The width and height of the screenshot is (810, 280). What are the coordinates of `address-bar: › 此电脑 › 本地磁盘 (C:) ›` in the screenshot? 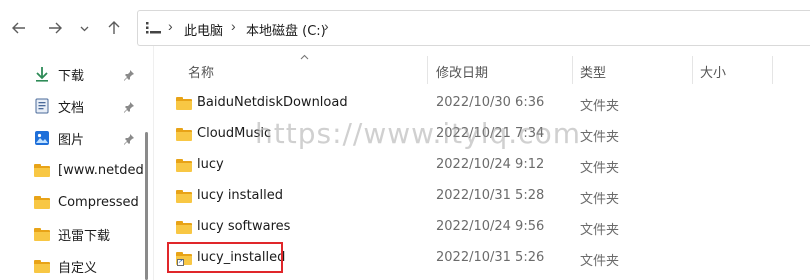 It's located at (473, 28).